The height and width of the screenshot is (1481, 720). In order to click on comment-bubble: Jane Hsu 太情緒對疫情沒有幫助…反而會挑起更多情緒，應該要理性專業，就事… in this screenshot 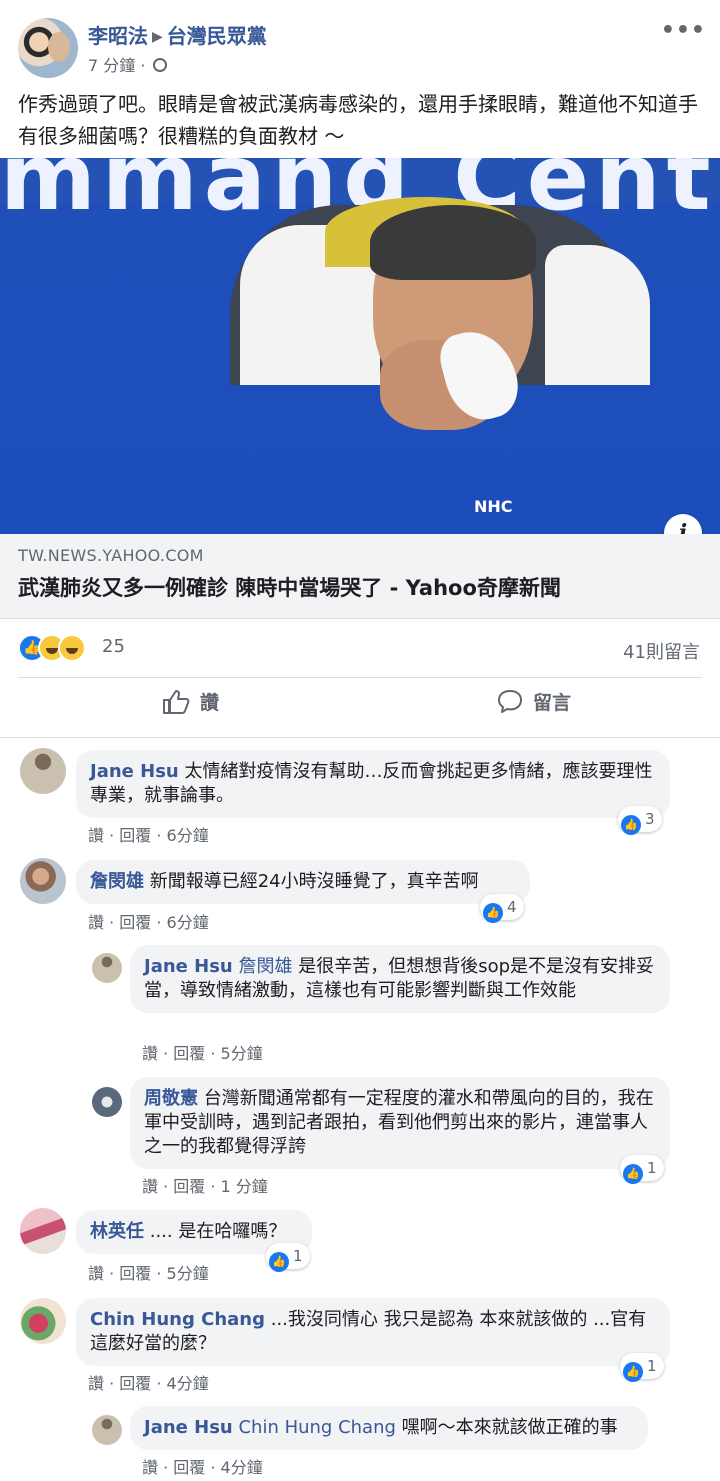, I will do `click(373, 784)`.